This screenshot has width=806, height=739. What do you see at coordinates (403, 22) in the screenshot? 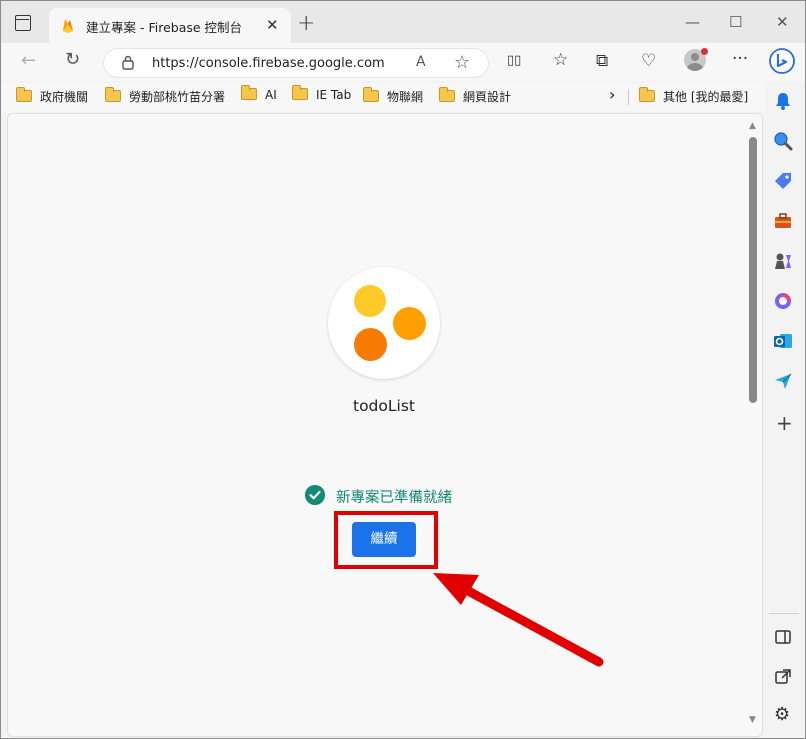
I see `title-bar: 建立專案 - Firebase 控制台 ✕ + — ☐ ✕` at bounding box center [403, 22].